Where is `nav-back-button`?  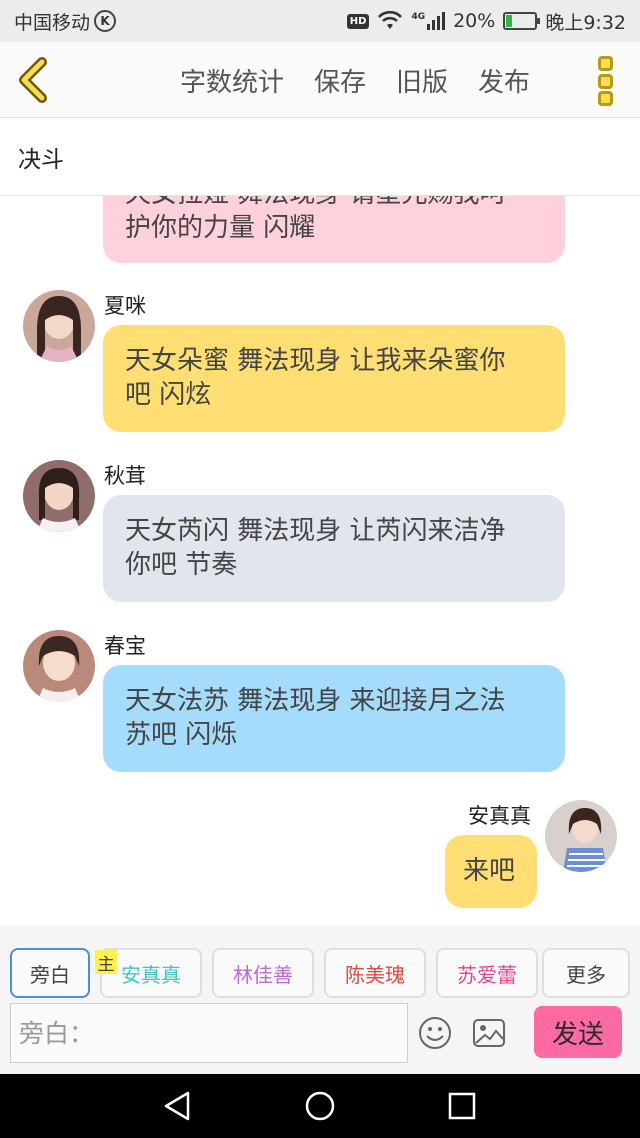
nav-back-button is located at coordinates (178, 1106).